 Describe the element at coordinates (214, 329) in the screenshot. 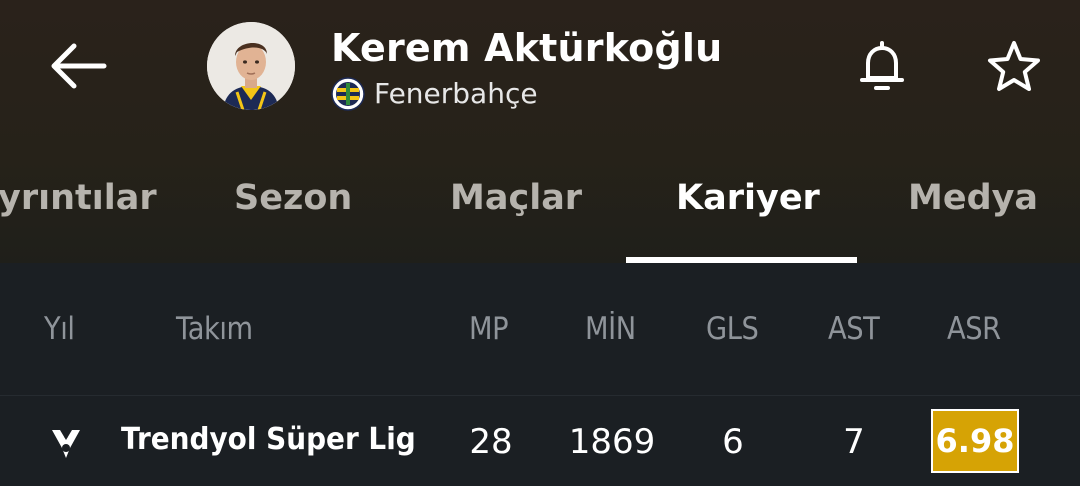

I see `column-header-team: Takım` at that location.